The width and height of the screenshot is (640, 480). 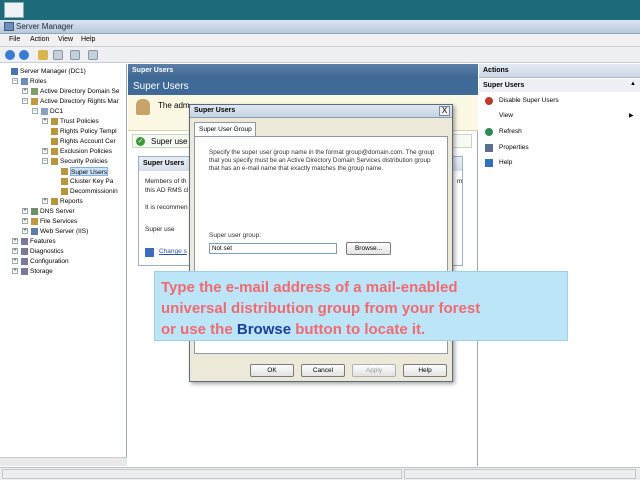 I want to click on tree-item: Rights Policy Templ, so click(x=88, y=131).